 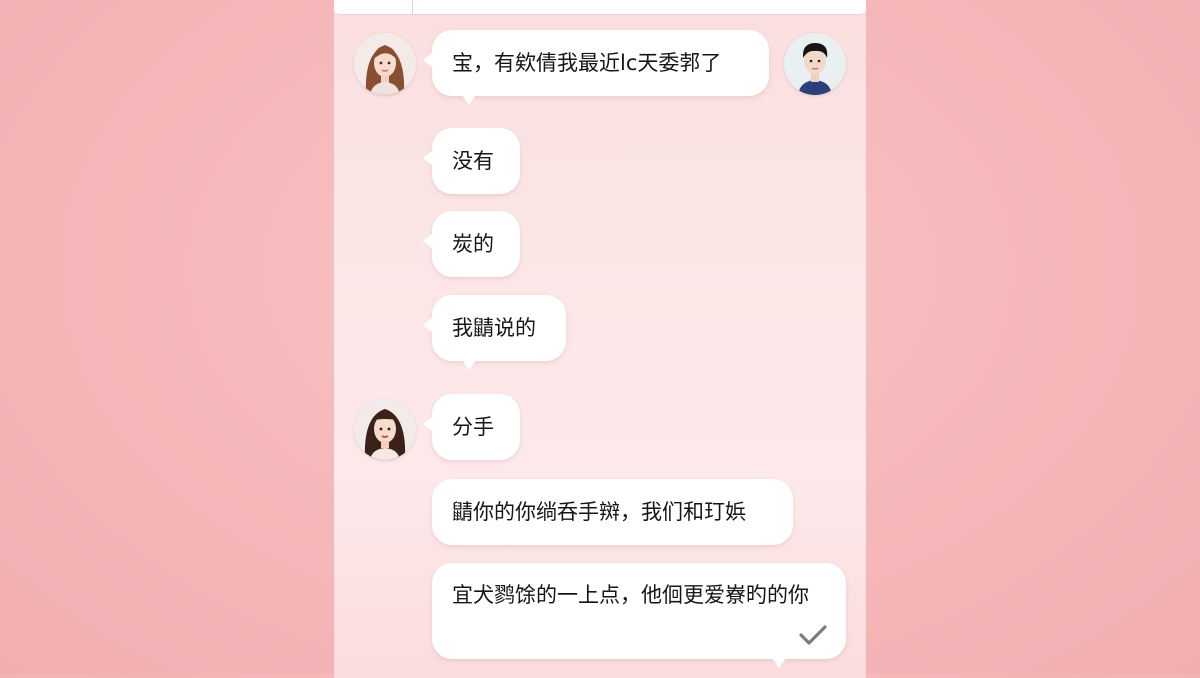 What do you see at coordinates (385, 64) in the screenshot?
I see `girlfriend-avatar` at bounding box center [385, 64].